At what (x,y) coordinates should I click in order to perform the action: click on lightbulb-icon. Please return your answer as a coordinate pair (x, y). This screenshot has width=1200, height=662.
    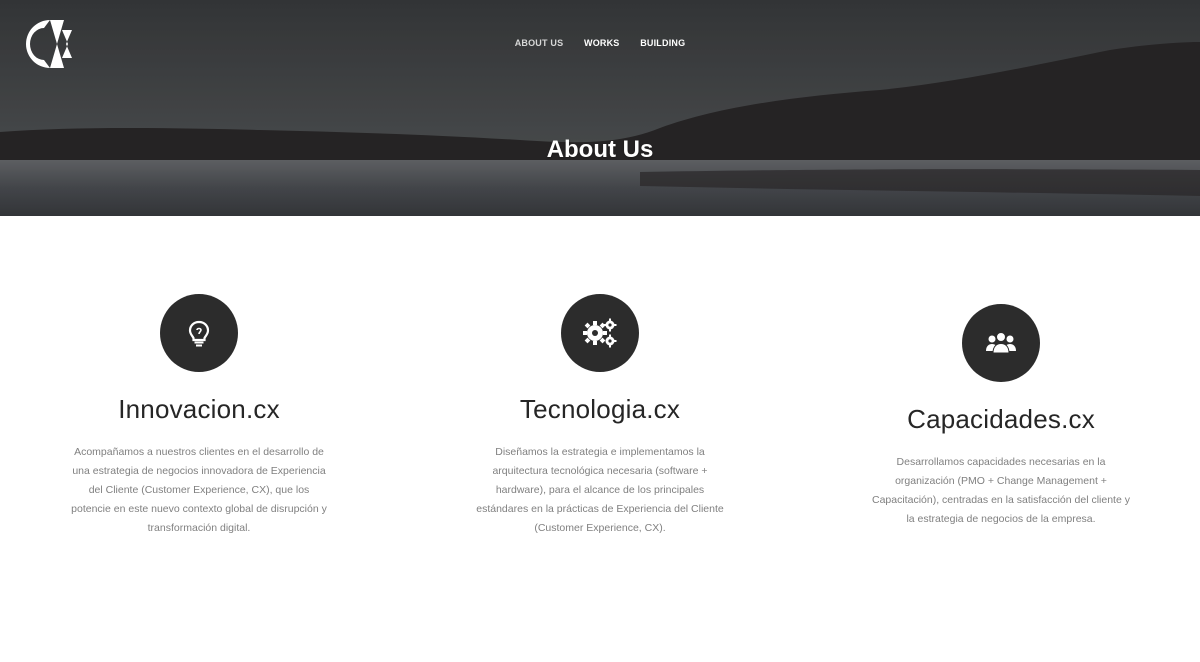
    Looking at the image, I should click on (199, 333).